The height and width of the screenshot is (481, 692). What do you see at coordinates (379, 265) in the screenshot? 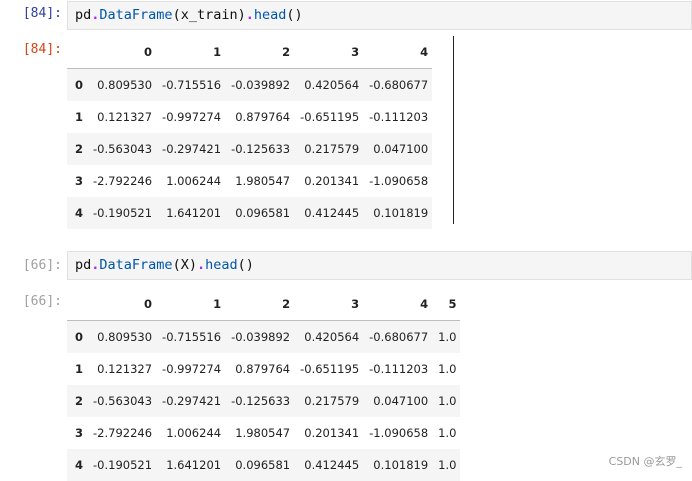
I see `code-cell-66: pd.DataFrame(X).head()` at bounding box center [379, 265].